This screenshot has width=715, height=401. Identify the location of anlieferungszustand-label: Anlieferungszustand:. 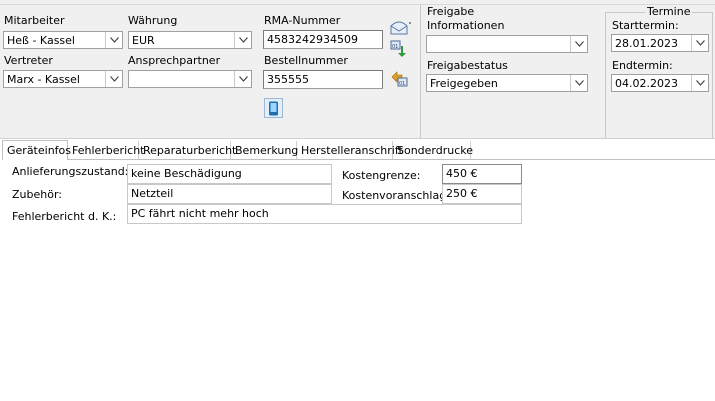
(70, 171).